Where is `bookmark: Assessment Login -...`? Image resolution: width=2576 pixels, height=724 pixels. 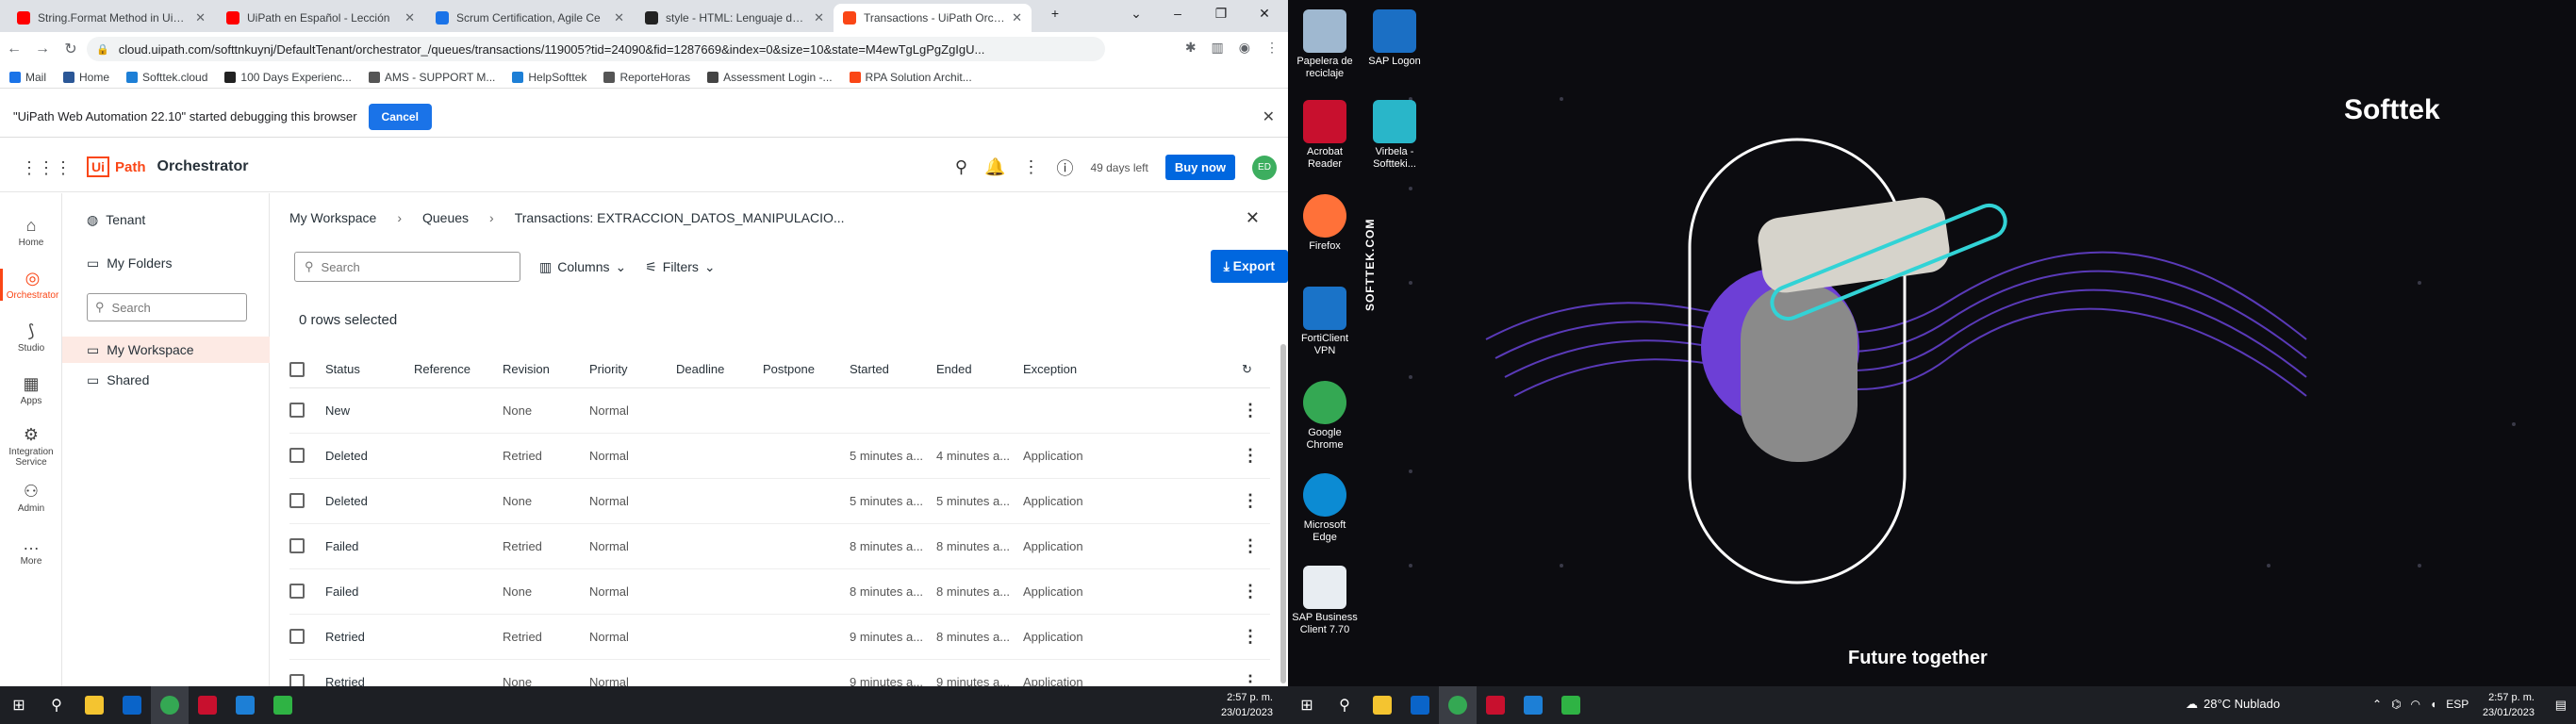 bookmark: Assessment Login -... is located at coordinates (770, 77).